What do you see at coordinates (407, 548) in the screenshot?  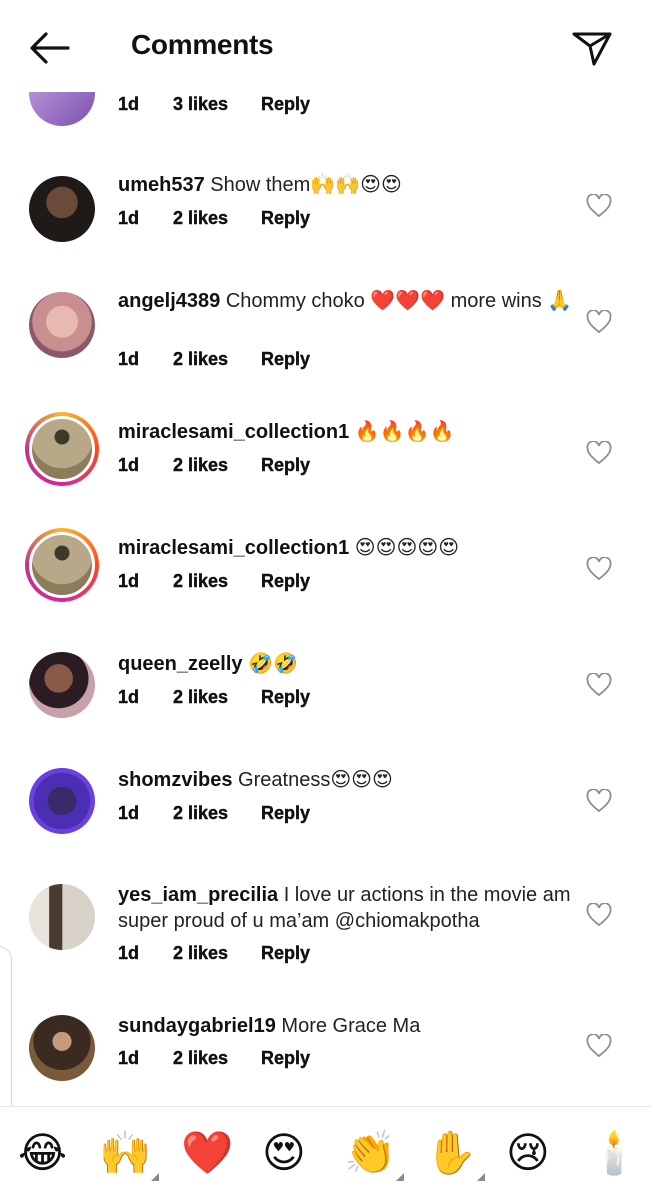 I see `comment-text: 😍😍😍😍😍` at bounding box center [407, 548].